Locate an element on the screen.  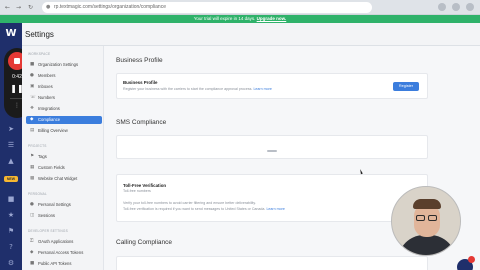
settings-header: Settings is located at coordinates (251, 34).